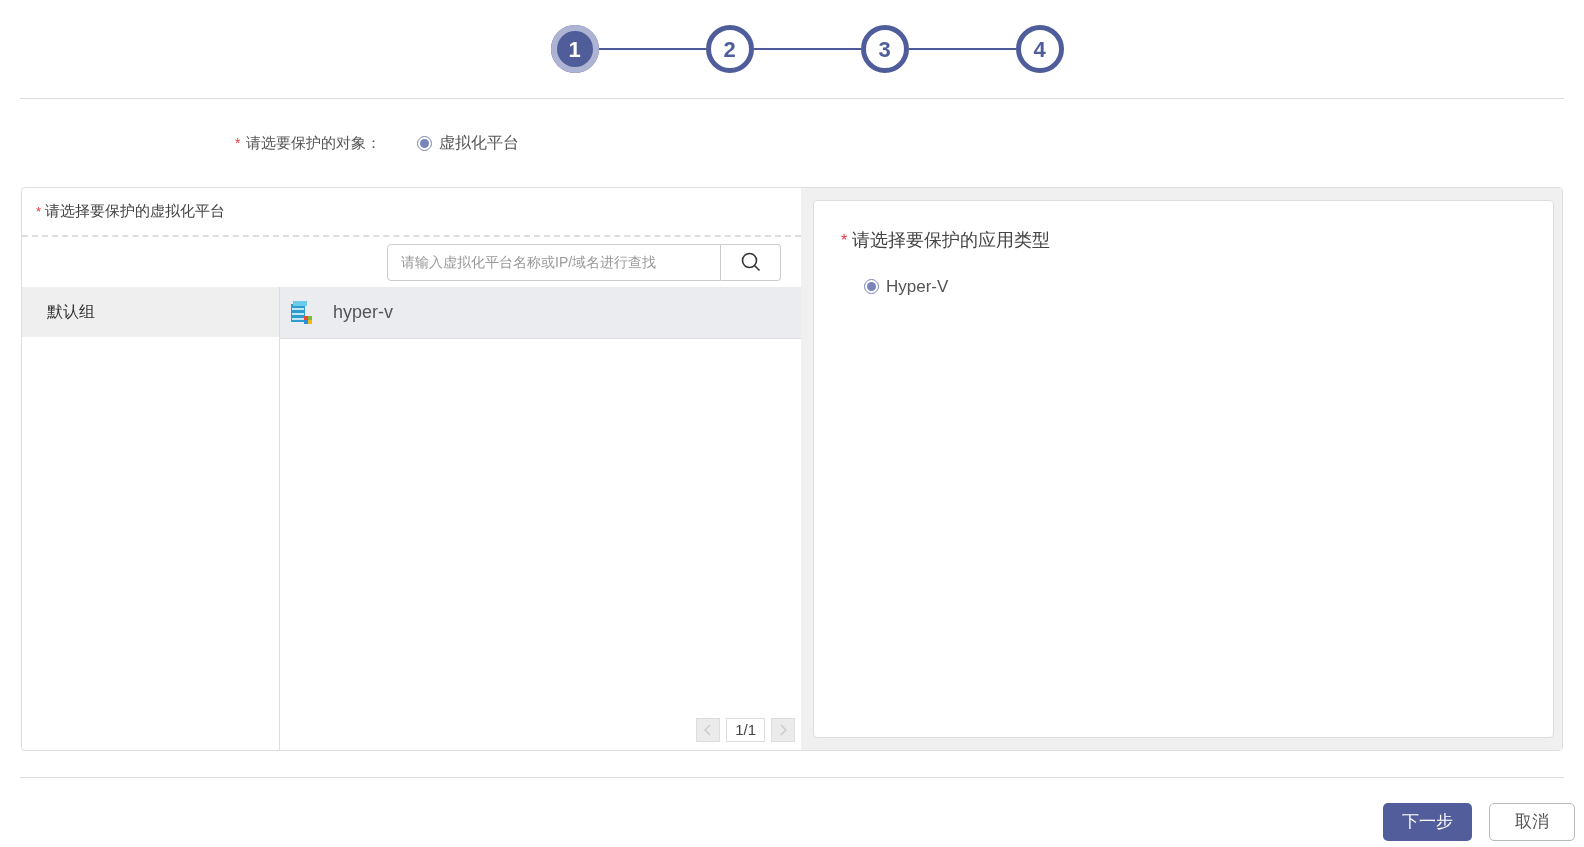  Describe the element at coordinates (135, 211) in the screenshot. I see `panel-title: 请选择要保护的虚拟化平台` at that location.